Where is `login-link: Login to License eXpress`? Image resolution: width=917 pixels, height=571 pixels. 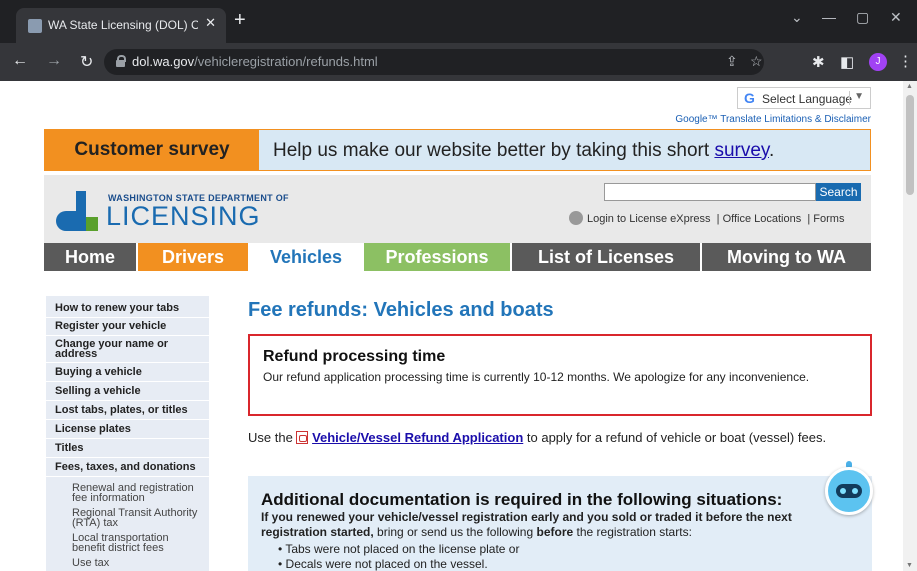 login-link: Login to License eXpress is located at coordinates (649, 219).